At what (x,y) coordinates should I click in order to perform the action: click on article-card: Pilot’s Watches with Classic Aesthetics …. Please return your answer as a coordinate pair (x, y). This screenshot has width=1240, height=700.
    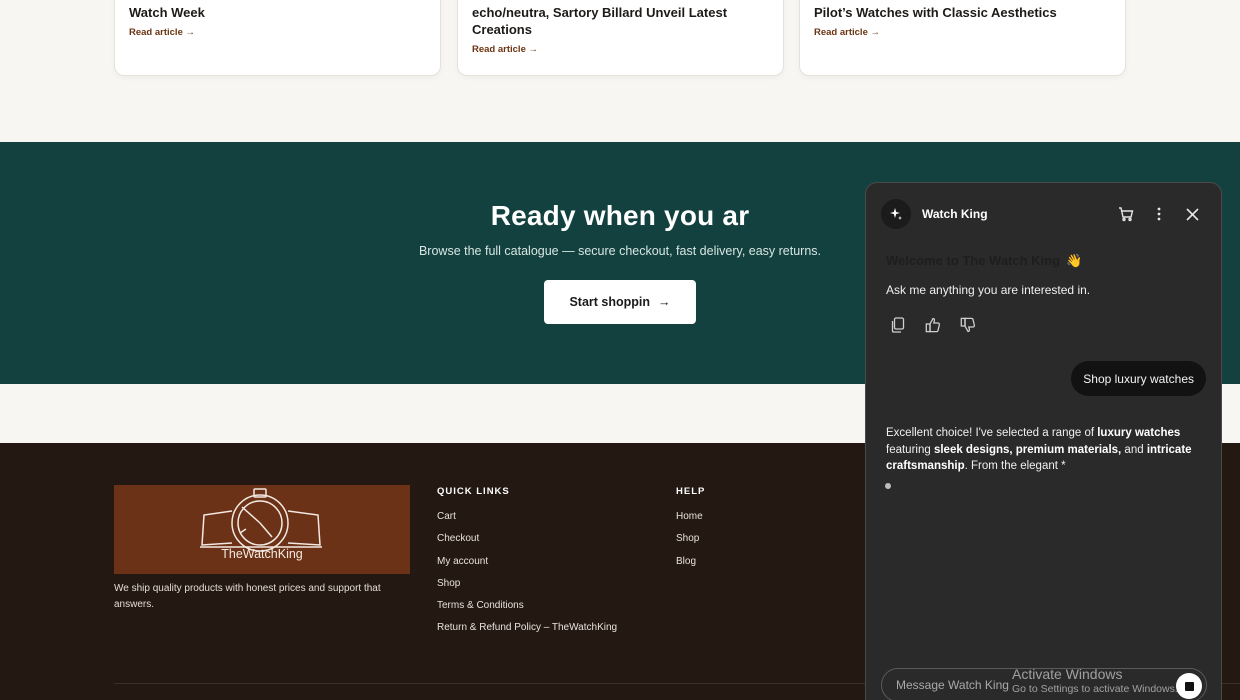
    Looking at the image, I should click on (962, 38).